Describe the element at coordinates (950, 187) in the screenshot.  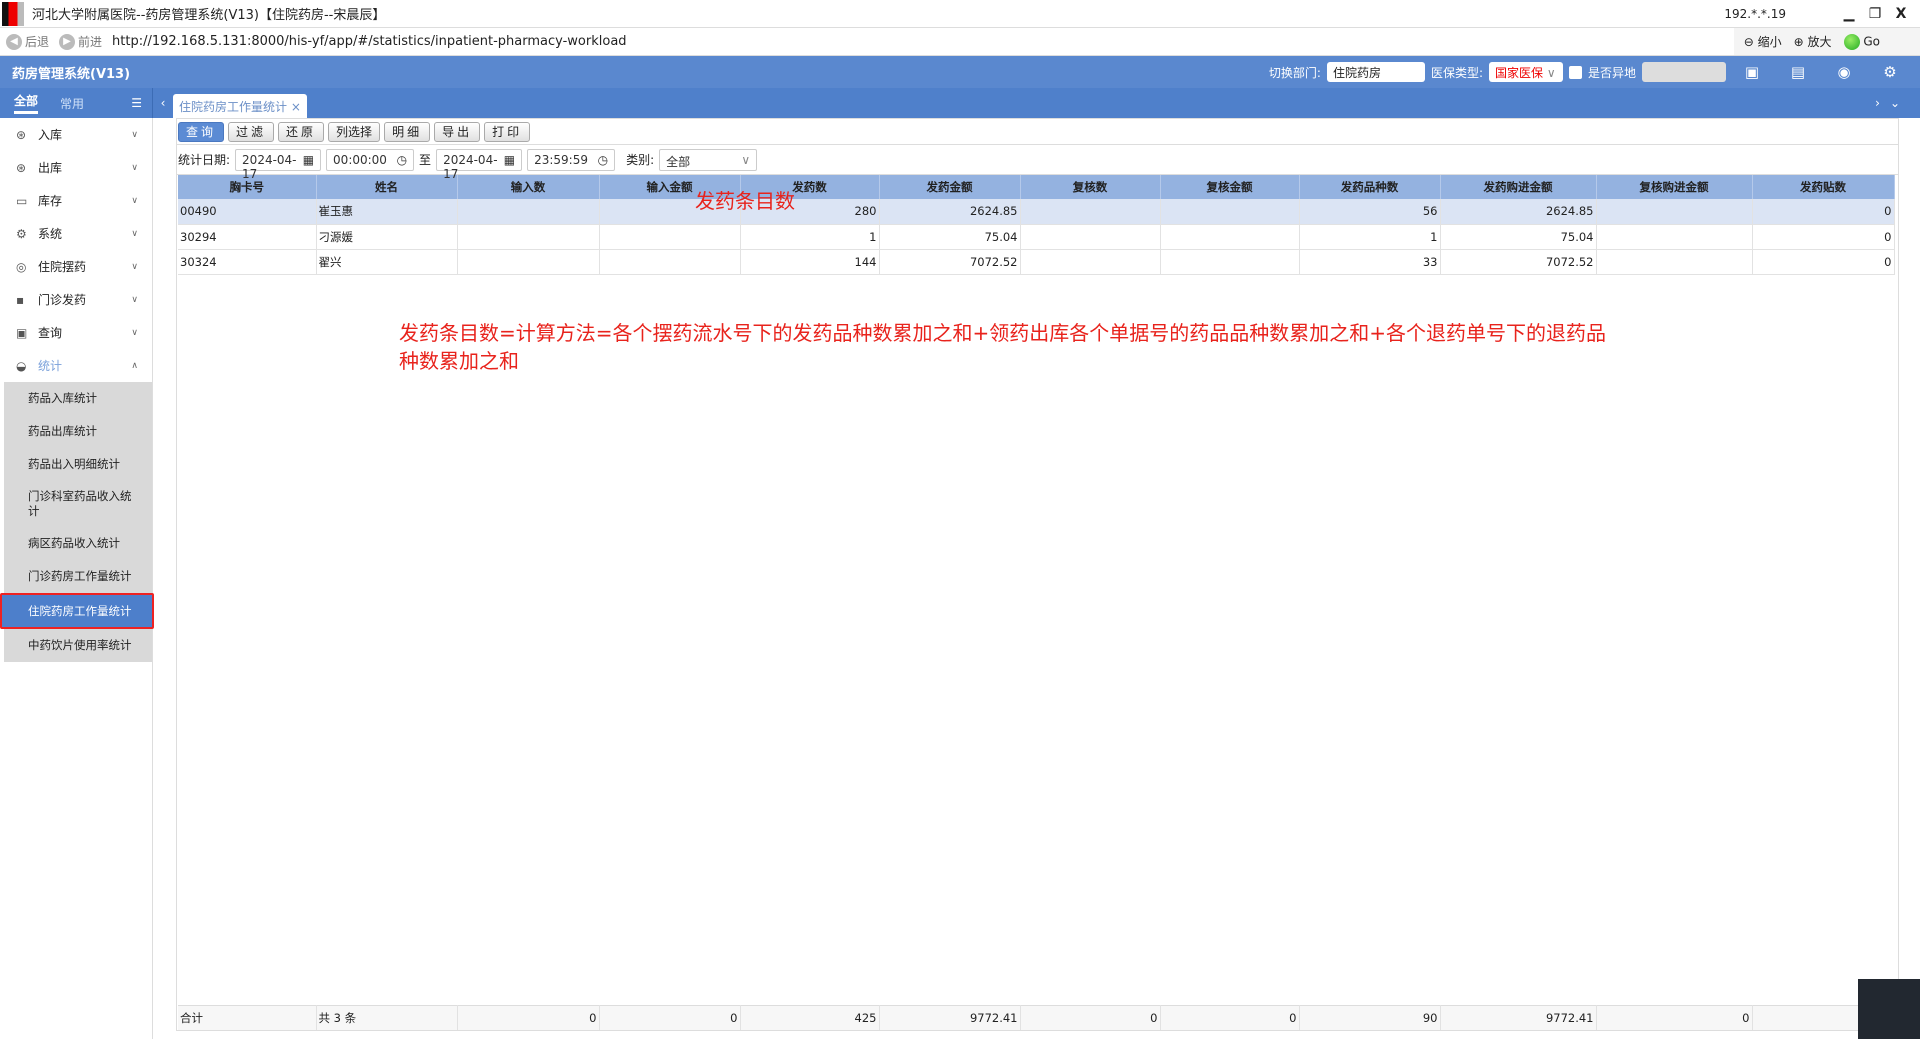
I see `column-header: 发药金额` at that location.